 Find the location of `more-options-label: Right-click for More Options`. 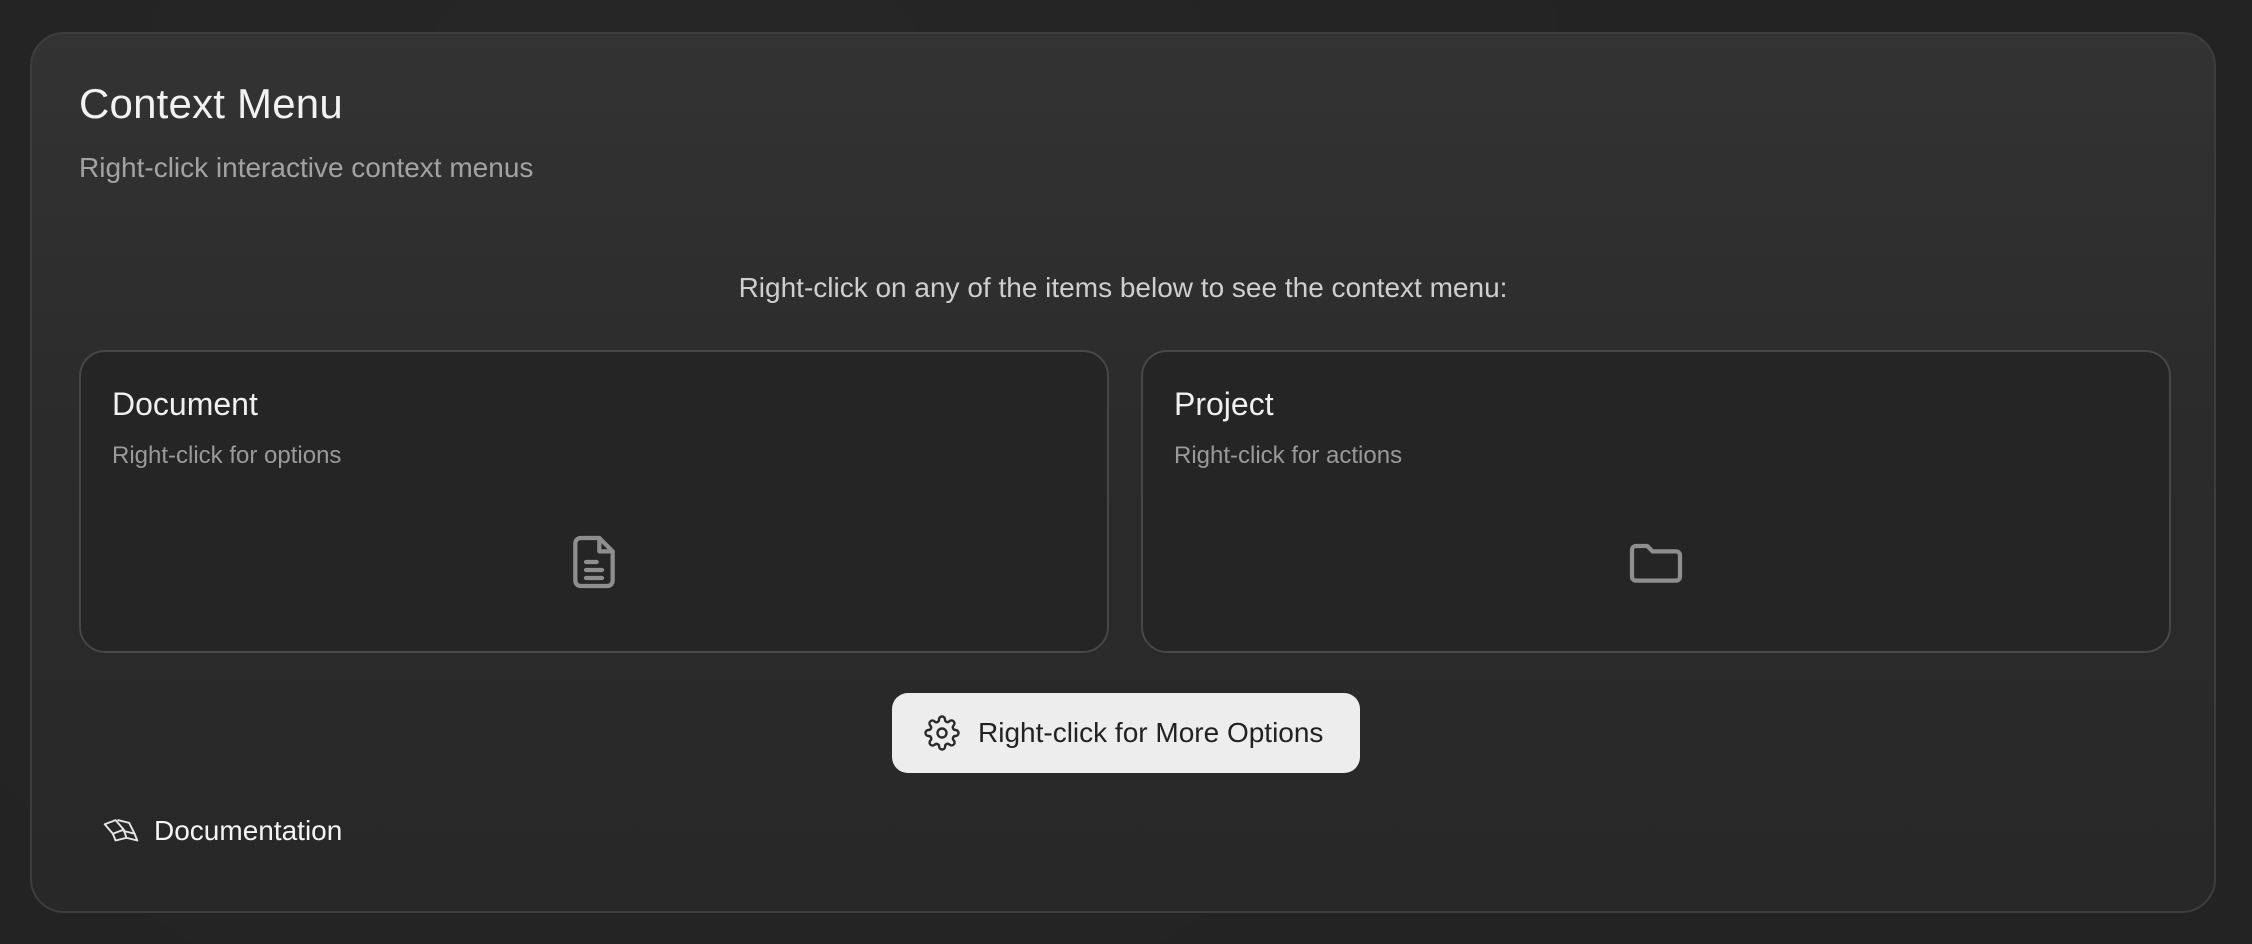

more-options-label: Right-click for More Options is located at coordinates (1151, 732).